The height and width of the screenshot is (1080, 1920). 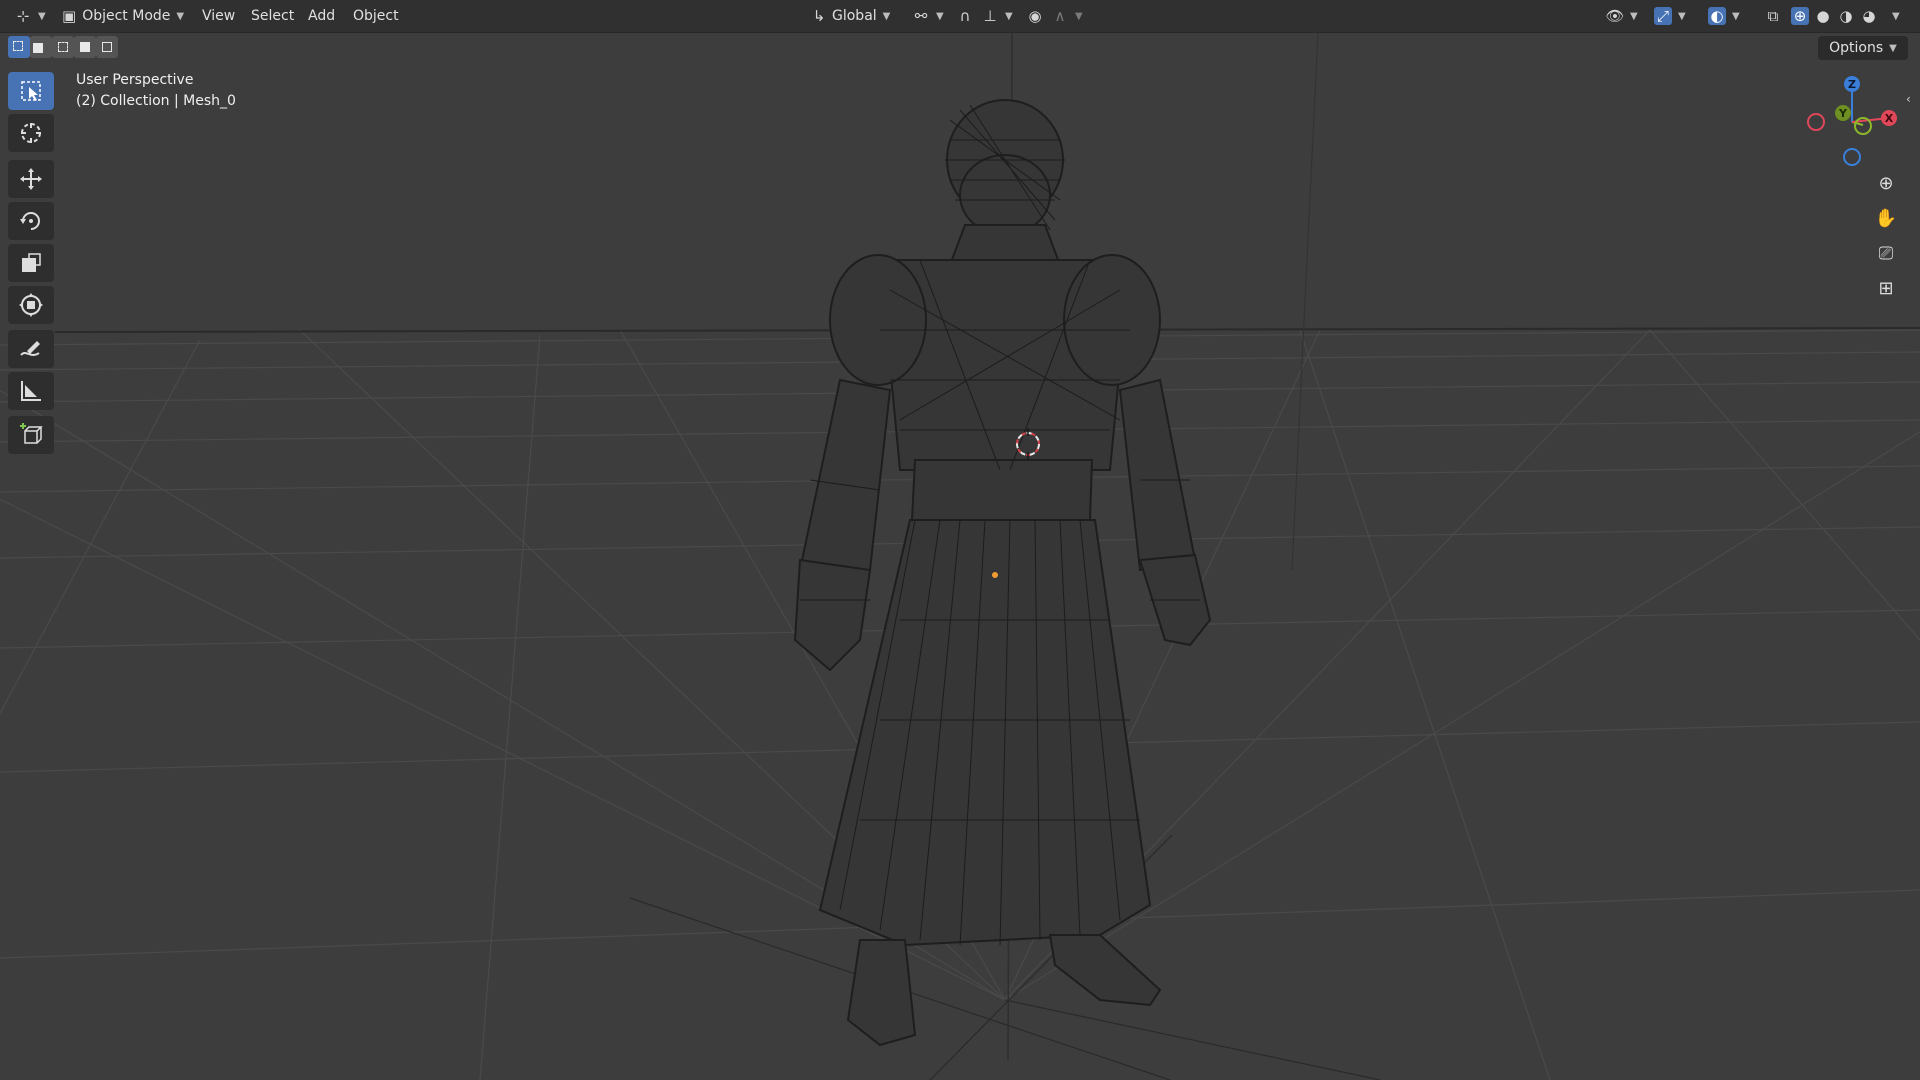 What do you see at coordinates (23, 16) in the screenshot?
I see `editor-type-icon: ⊹` at bounding box center [23, 16].